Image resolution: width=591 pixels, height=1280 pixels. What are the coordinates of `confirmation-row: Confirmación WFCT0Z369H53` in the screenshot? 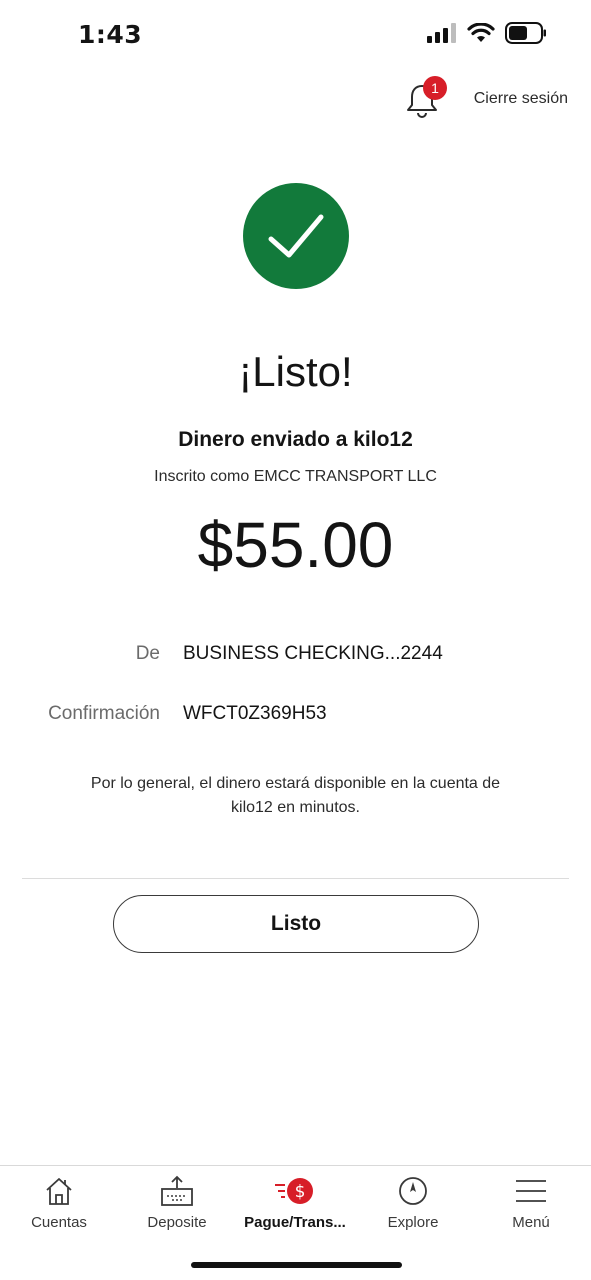 It's located at (295, 718).